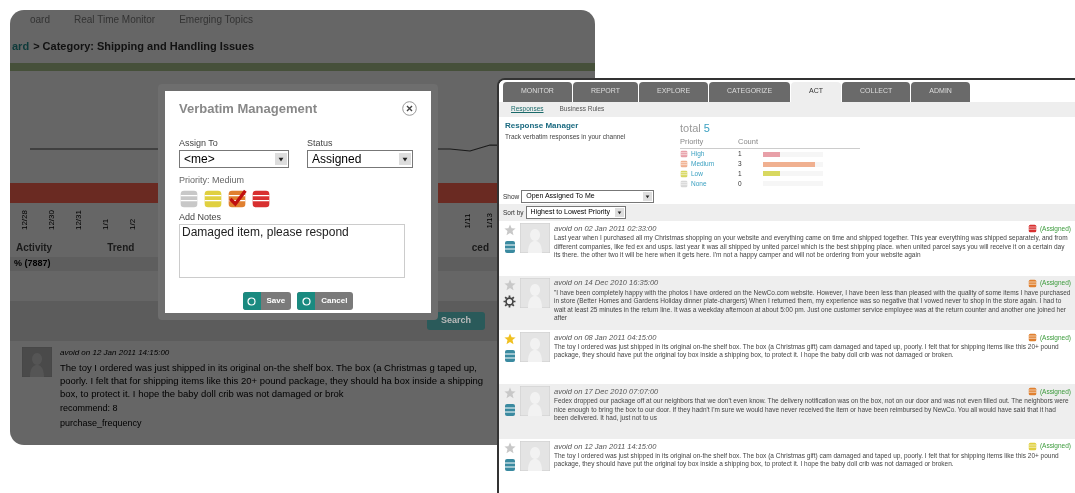 The width and height of the screenshot is (1075, 493). I want to click on axis-label: 1/13, so click(490, 220).